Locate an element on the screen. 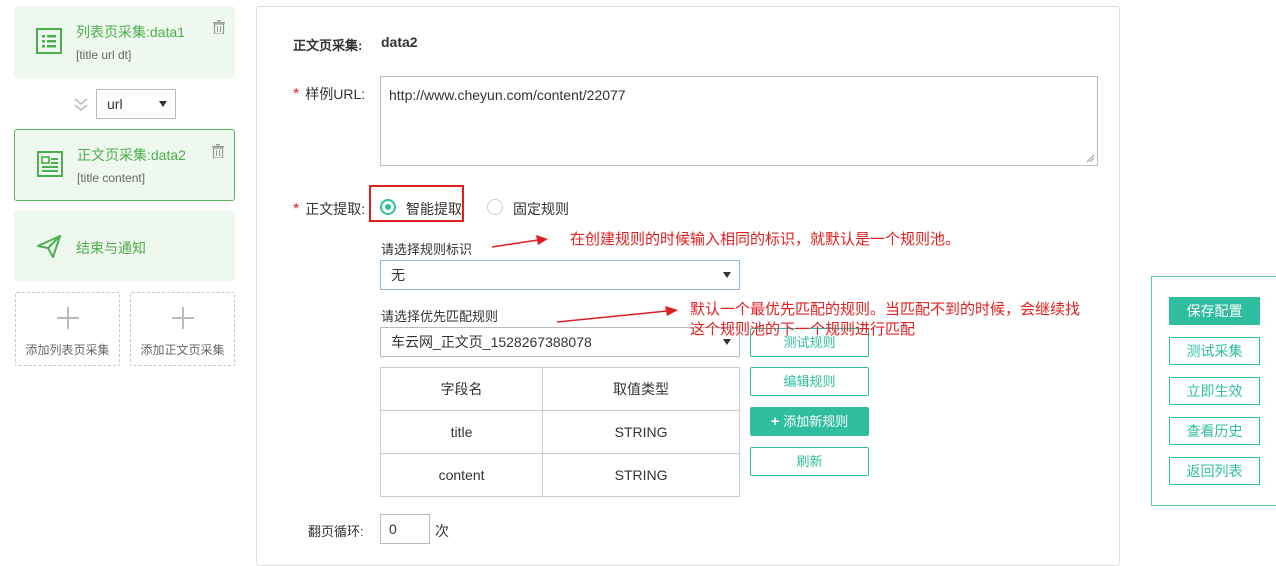  resize-handle-icon is located at coordinates (1090, 158).